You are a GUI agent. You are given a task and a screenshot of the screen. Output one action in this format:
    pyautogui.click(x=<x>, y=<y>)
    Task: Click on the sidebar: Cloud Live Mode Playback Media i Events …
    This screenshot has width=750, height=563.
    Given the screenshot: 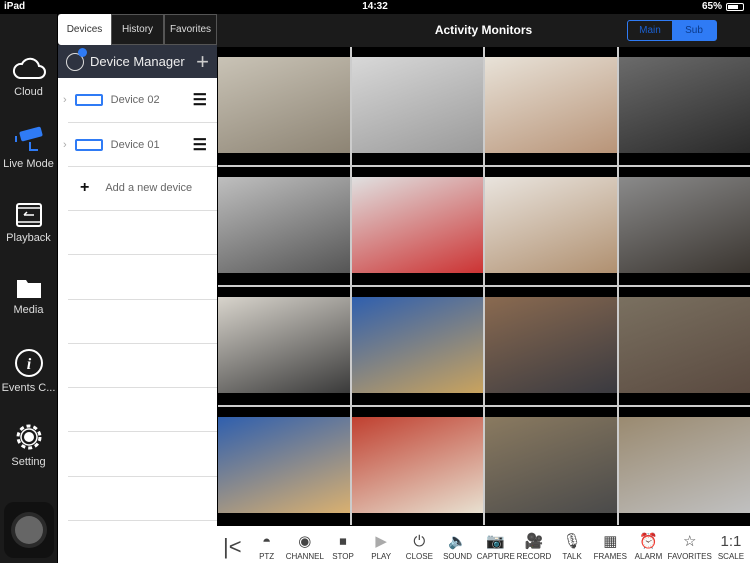 What is the action you would take?
    pyautogui.click(x=28, y=288)
    